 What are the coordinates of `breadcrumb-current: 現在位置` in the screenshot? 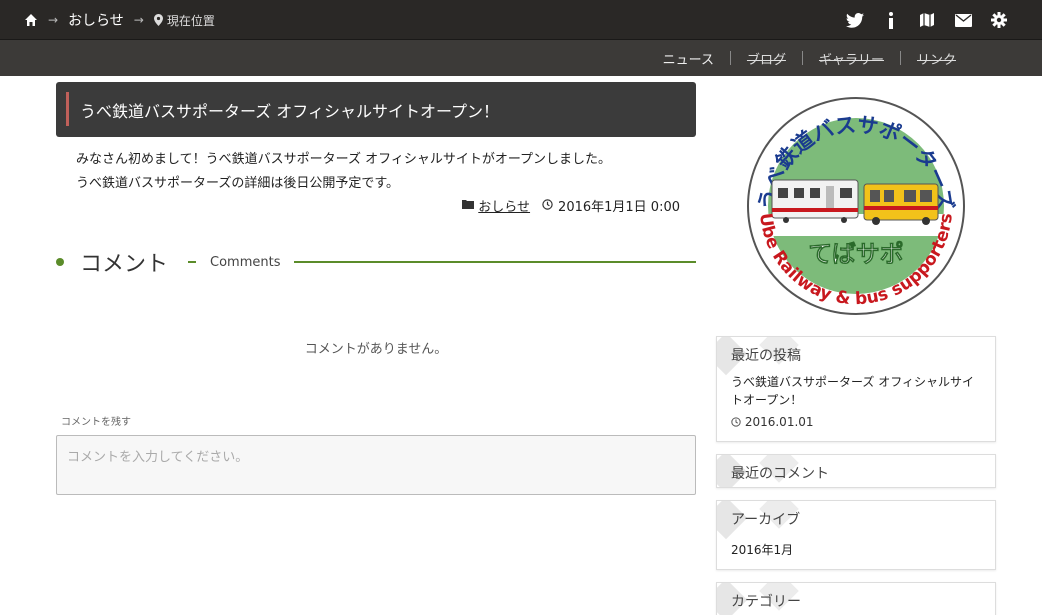 It's located at (184, 20).